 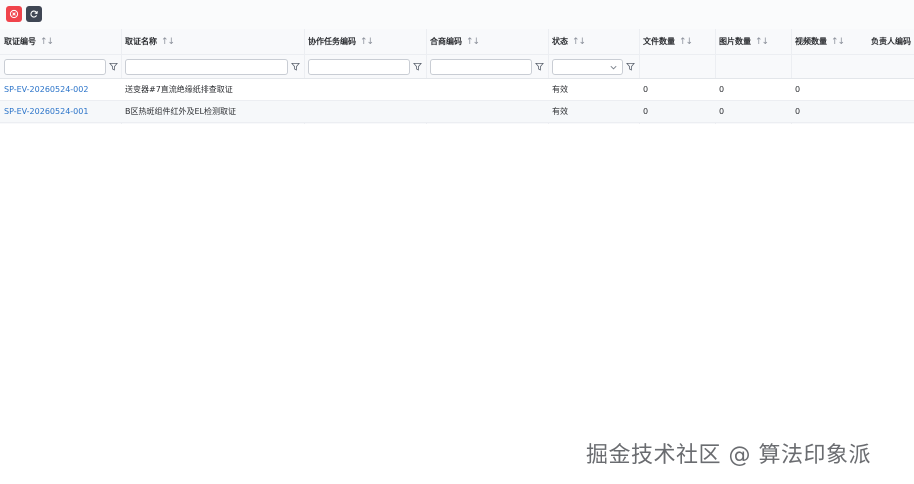 What do you see at coordinates (481, 67) in the screenshot?
I see `merchant-code-filter-input` at bounding box center [481, 67].